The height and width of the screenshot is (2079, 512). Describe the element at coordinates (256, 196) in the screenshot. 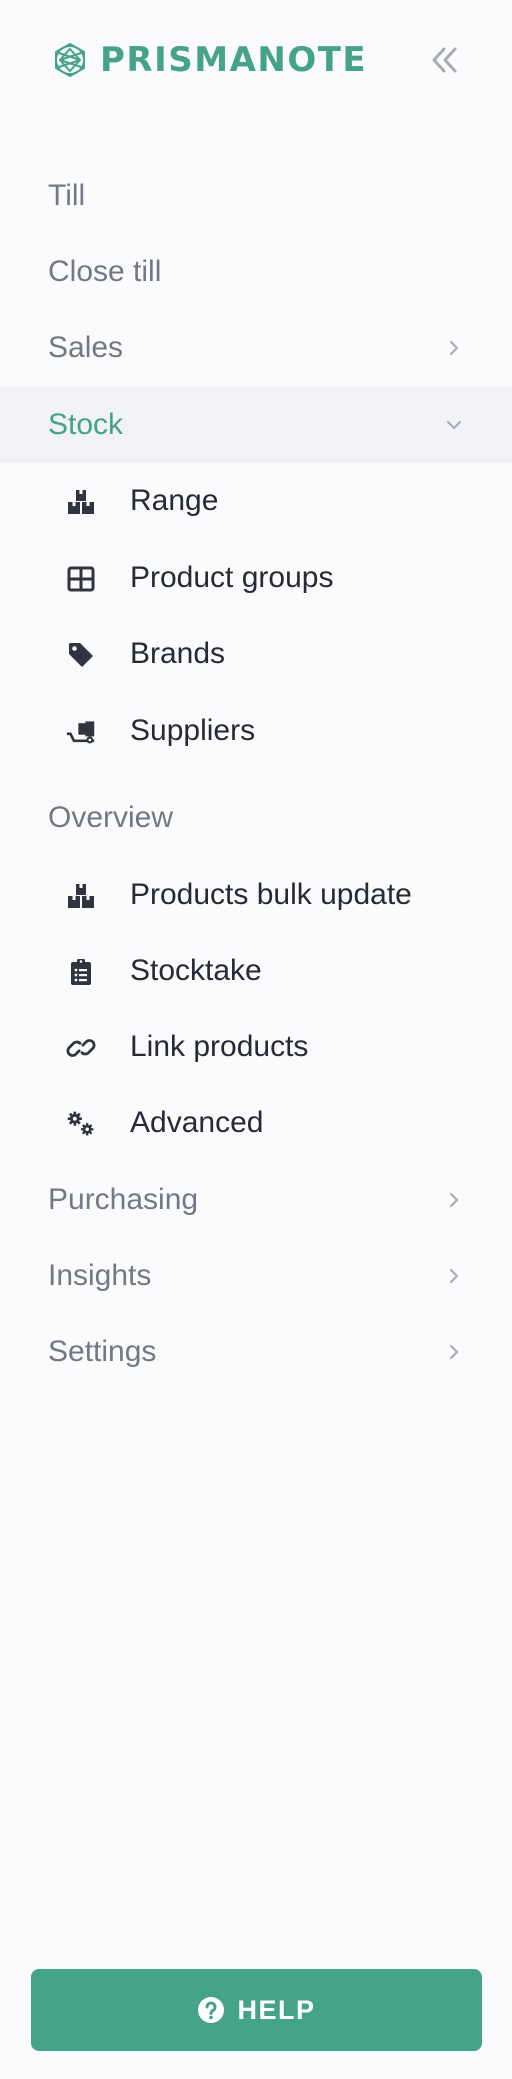

I see `nav-item-till: Till` at that location.